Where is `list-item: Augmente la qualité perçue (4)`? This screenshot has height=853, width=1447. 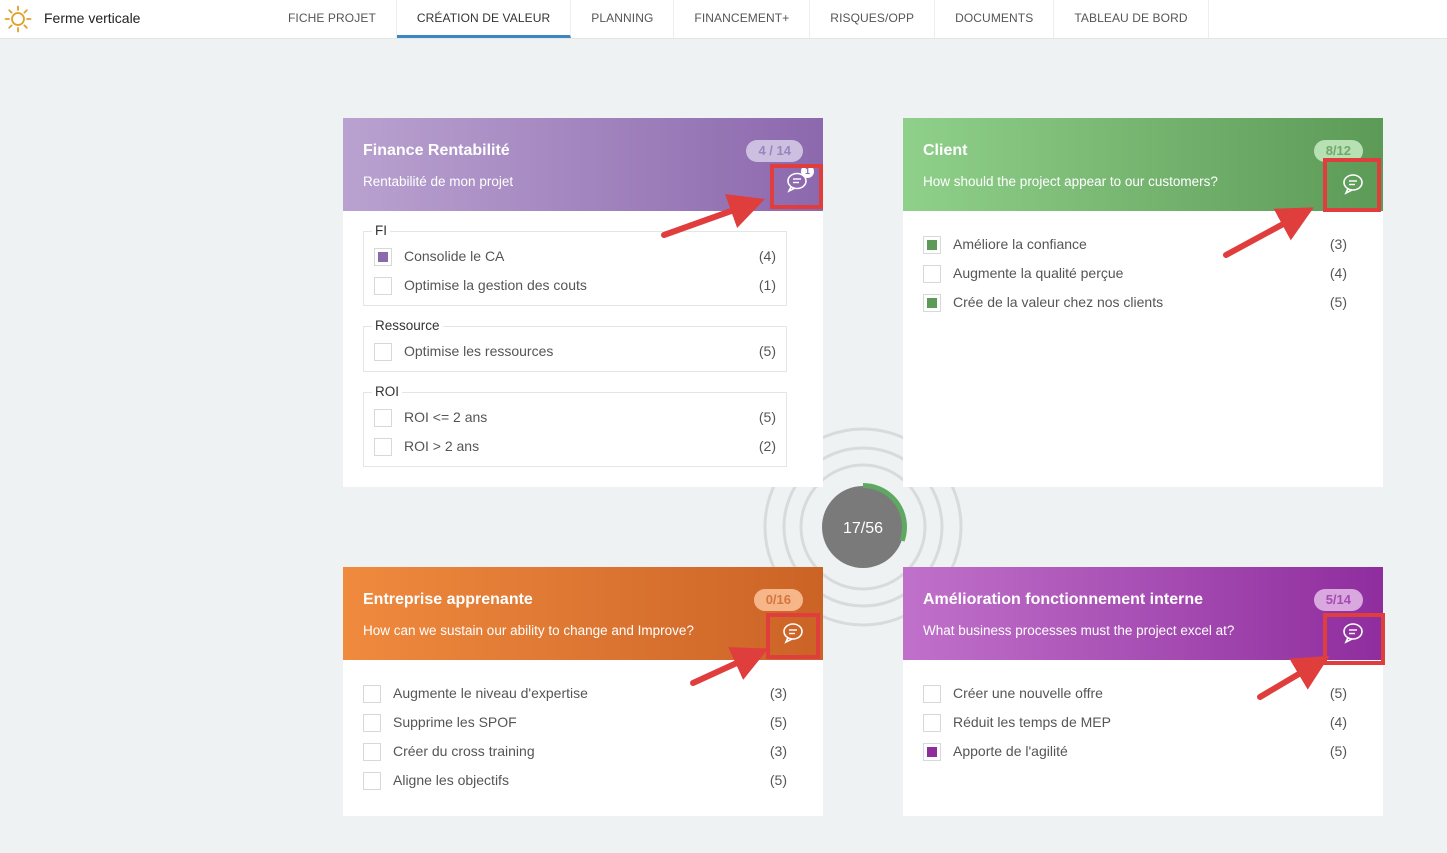
list-item: Augmente la qualité perçue (4) is located at coordinates (1135, 275).